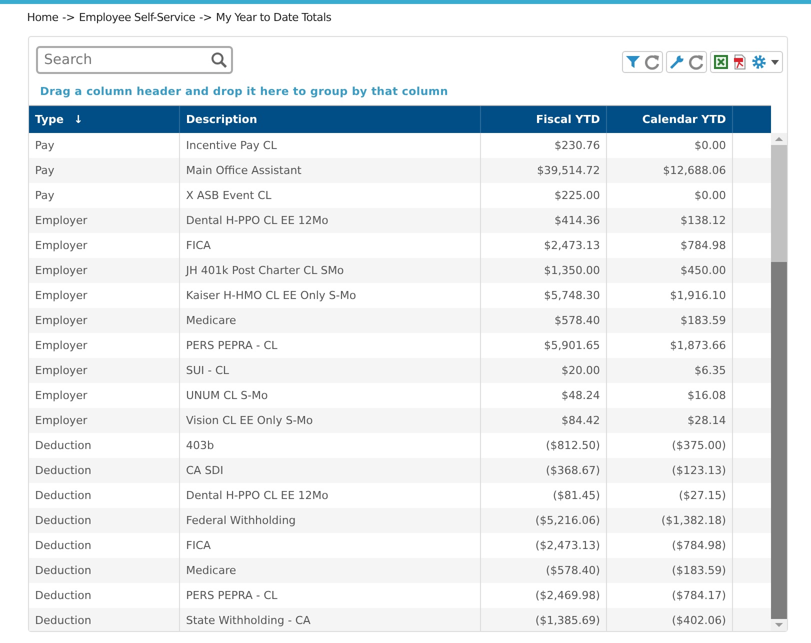  What do you see at coordinates (543, 320) in the screenshot?
I see `table-cell: $578.40` at bounding box center [543, 320].